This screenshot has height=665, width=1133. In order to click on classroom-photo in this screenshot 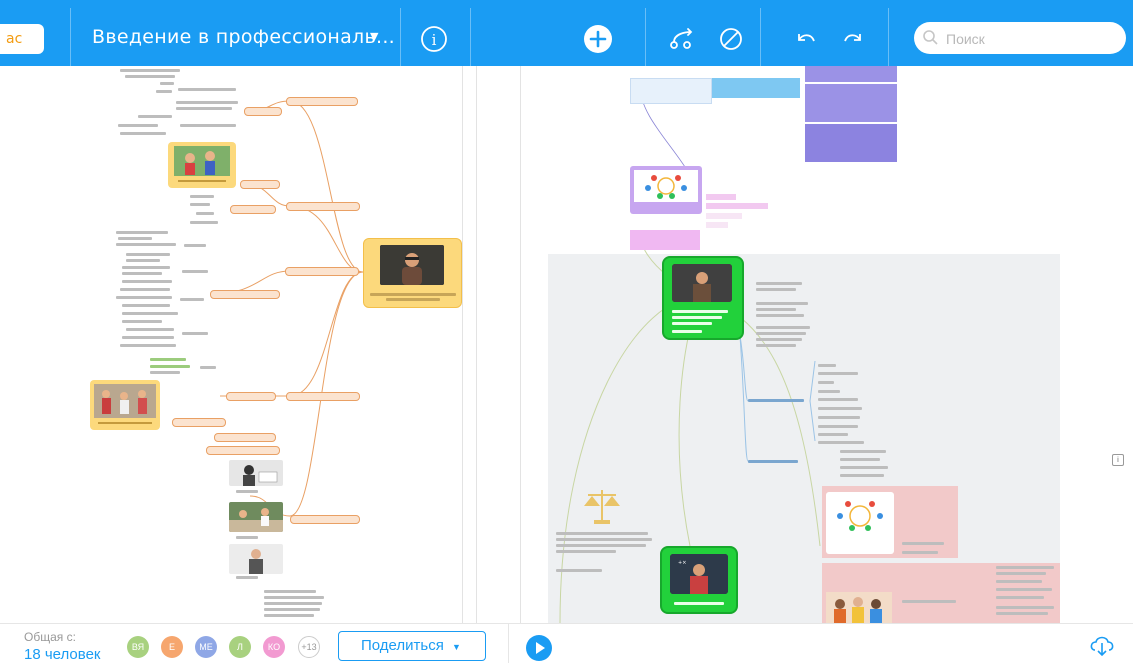, I will do `click(125, 404)`.